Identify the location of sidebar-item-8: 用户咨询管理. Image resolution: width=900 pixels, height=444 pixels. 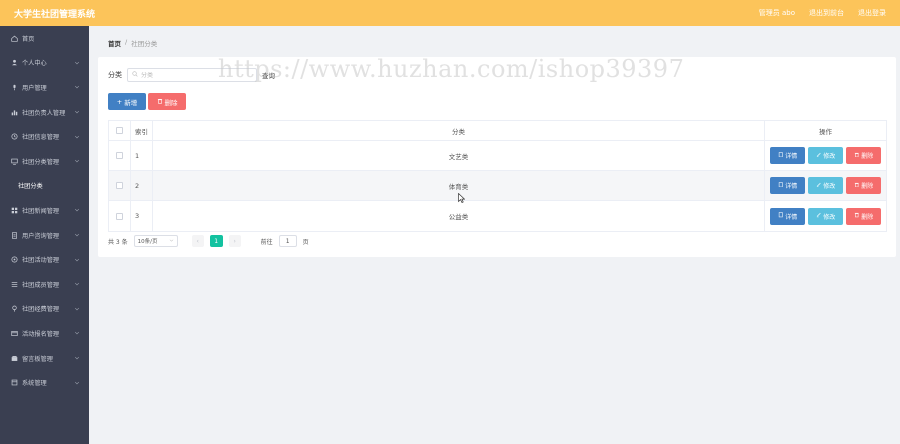
(44, 235).